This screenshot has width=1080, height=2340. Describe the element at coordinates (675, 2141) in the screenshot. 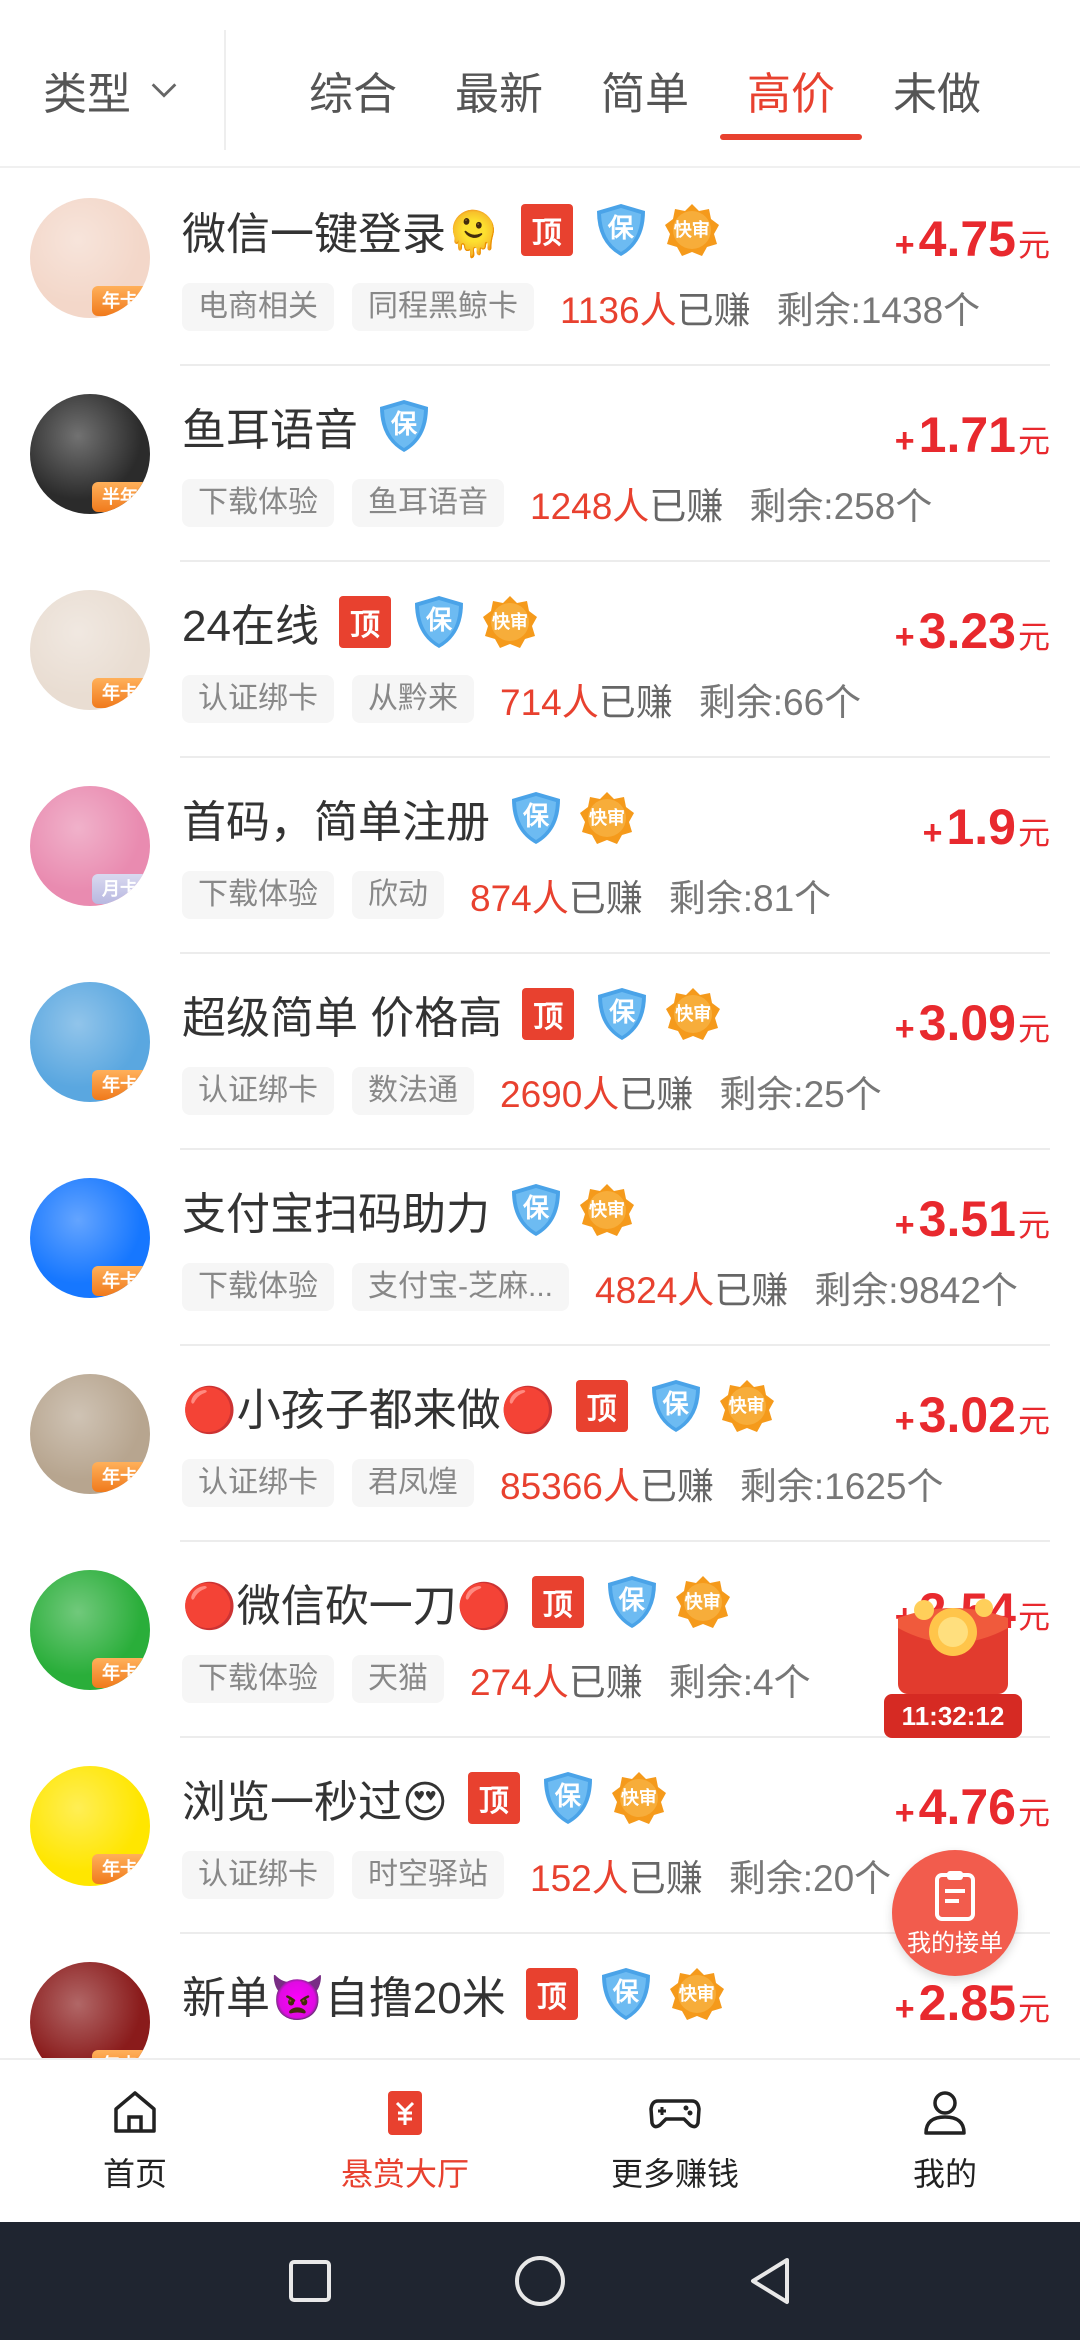

I see `nav-more-earn: 更多赚钱` at that location.